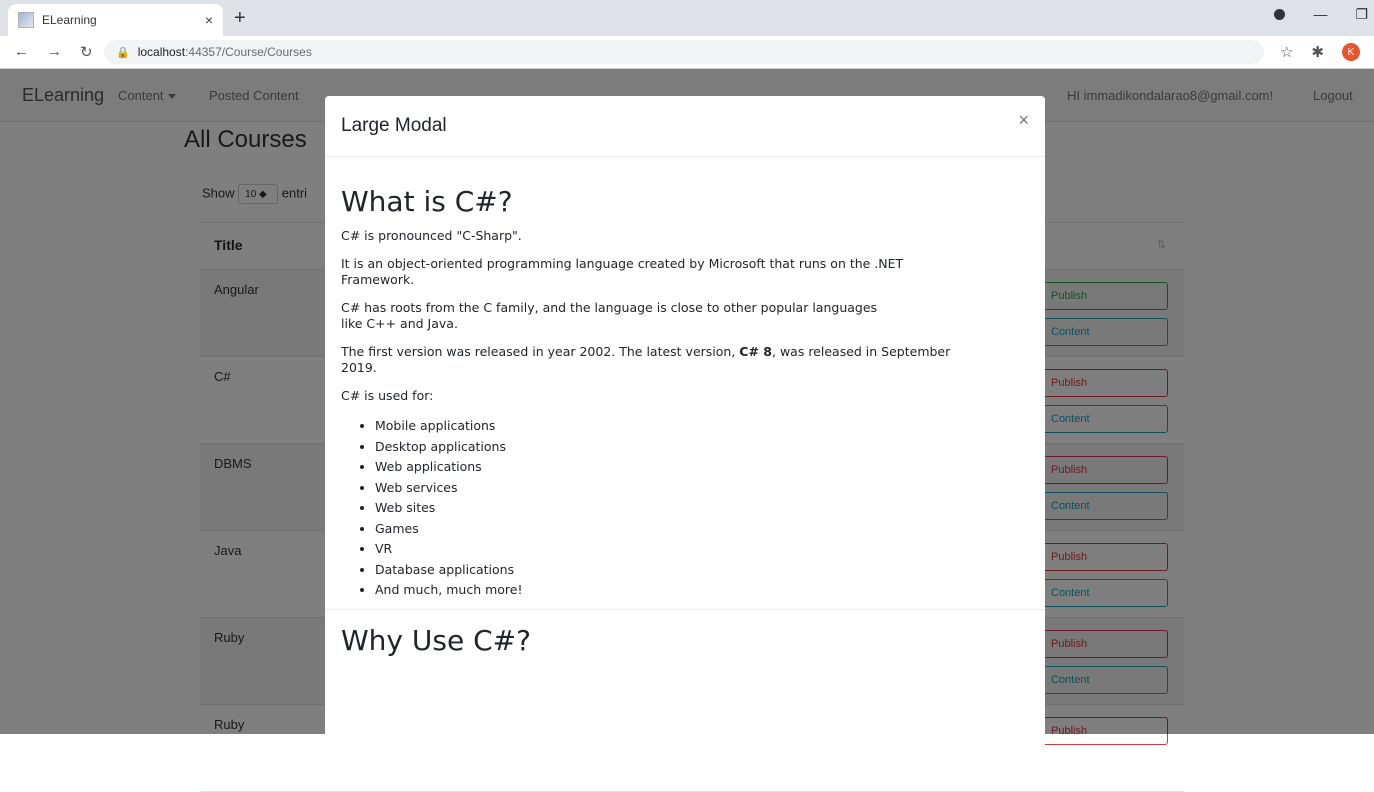 This screenshot has width=1374, height=792. I want to click on tab-close-icon: ×, so click(209, 20).